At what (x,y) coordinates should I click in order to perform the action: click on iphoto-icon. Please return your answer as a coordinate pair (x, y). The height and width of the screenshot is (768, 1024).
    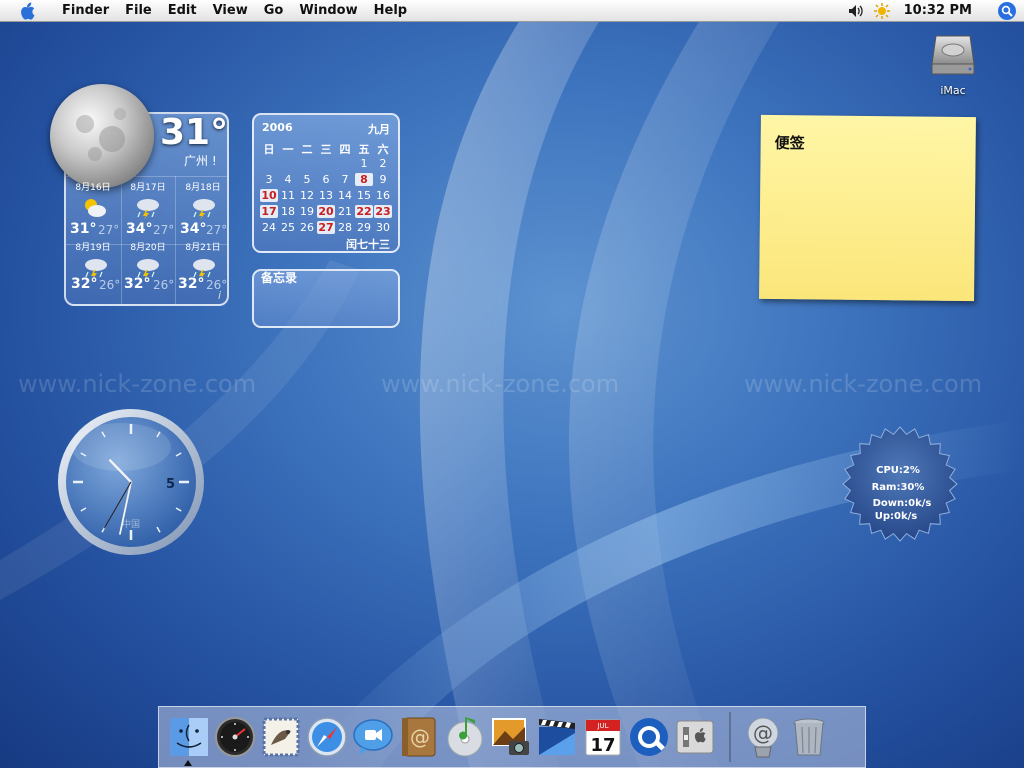
    Looking at the image, I should click on (511, 737).